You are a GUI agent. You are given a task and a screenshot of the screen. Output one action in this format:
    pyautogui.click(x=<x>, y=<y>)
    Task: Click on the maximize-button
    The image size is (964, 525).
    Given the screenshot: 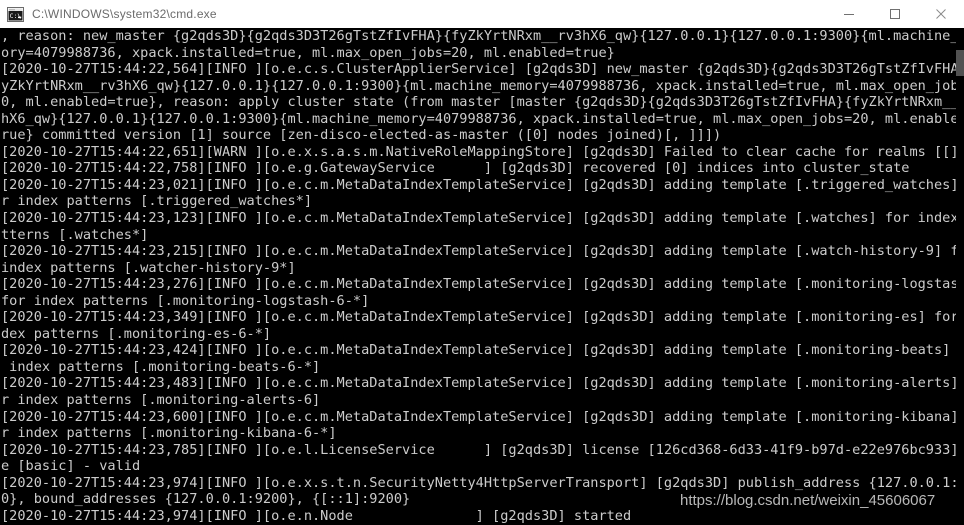 What is the action you would take?
    pyautogui.click(x=895, y=14)
    